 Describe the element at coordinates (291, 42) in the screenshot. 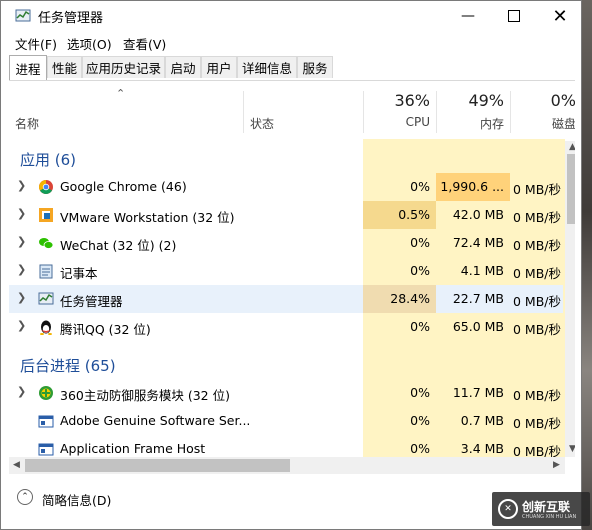

I see `menu-bar: 文件(F) 选项(O) 查看(V)` at that location.